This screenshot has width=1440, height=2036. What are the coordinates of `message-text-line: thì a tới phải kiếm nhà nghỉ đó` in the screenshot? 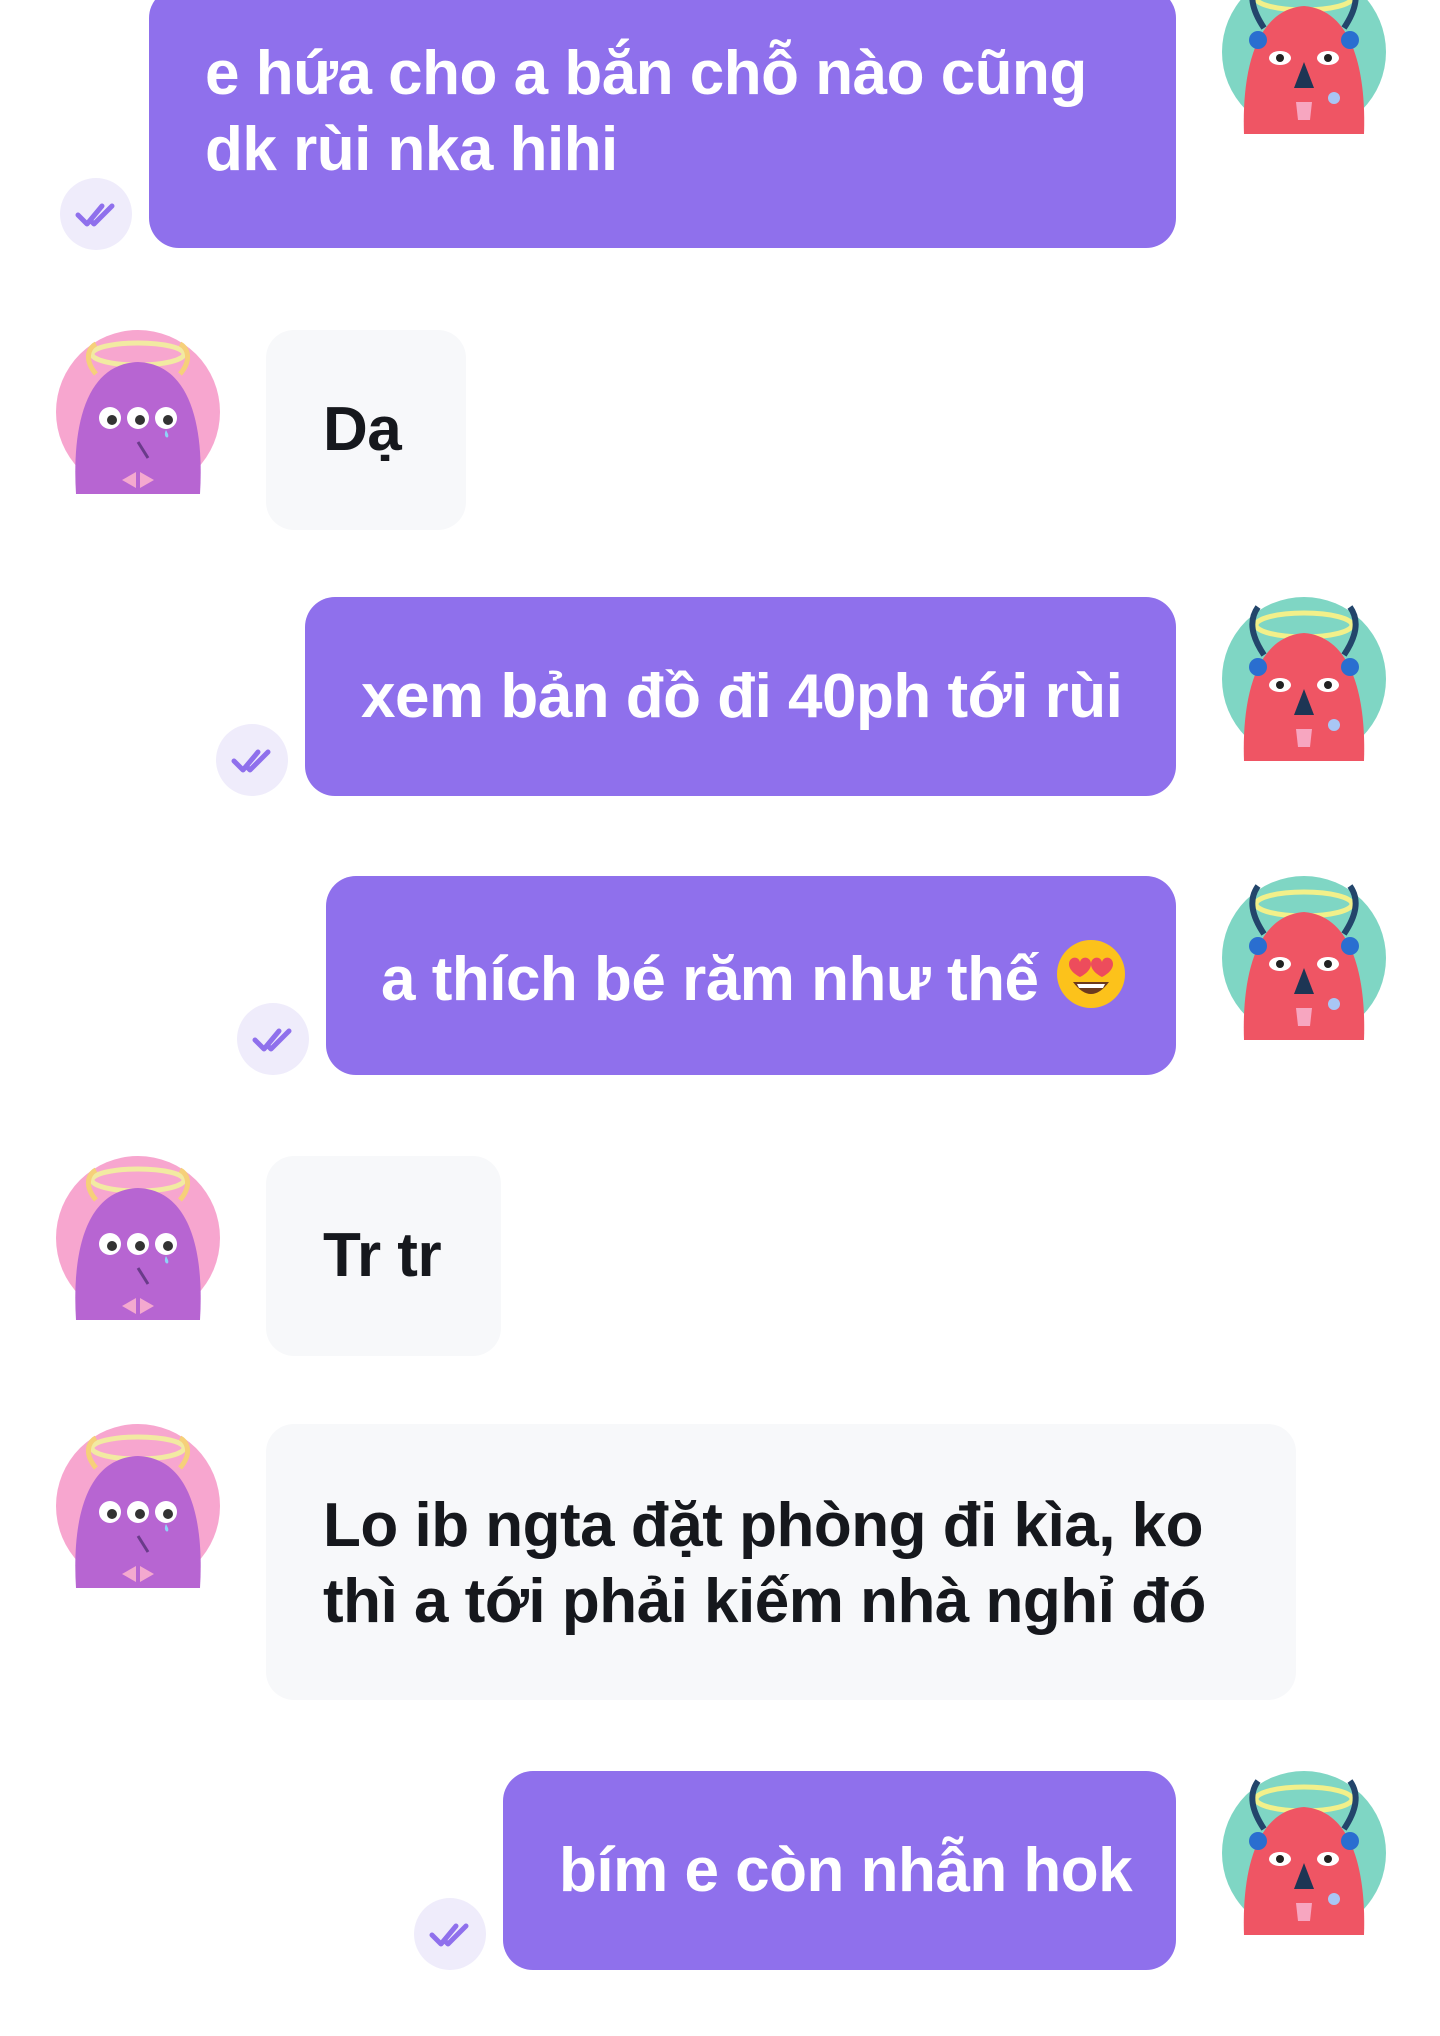 It's located at (764, 1601).